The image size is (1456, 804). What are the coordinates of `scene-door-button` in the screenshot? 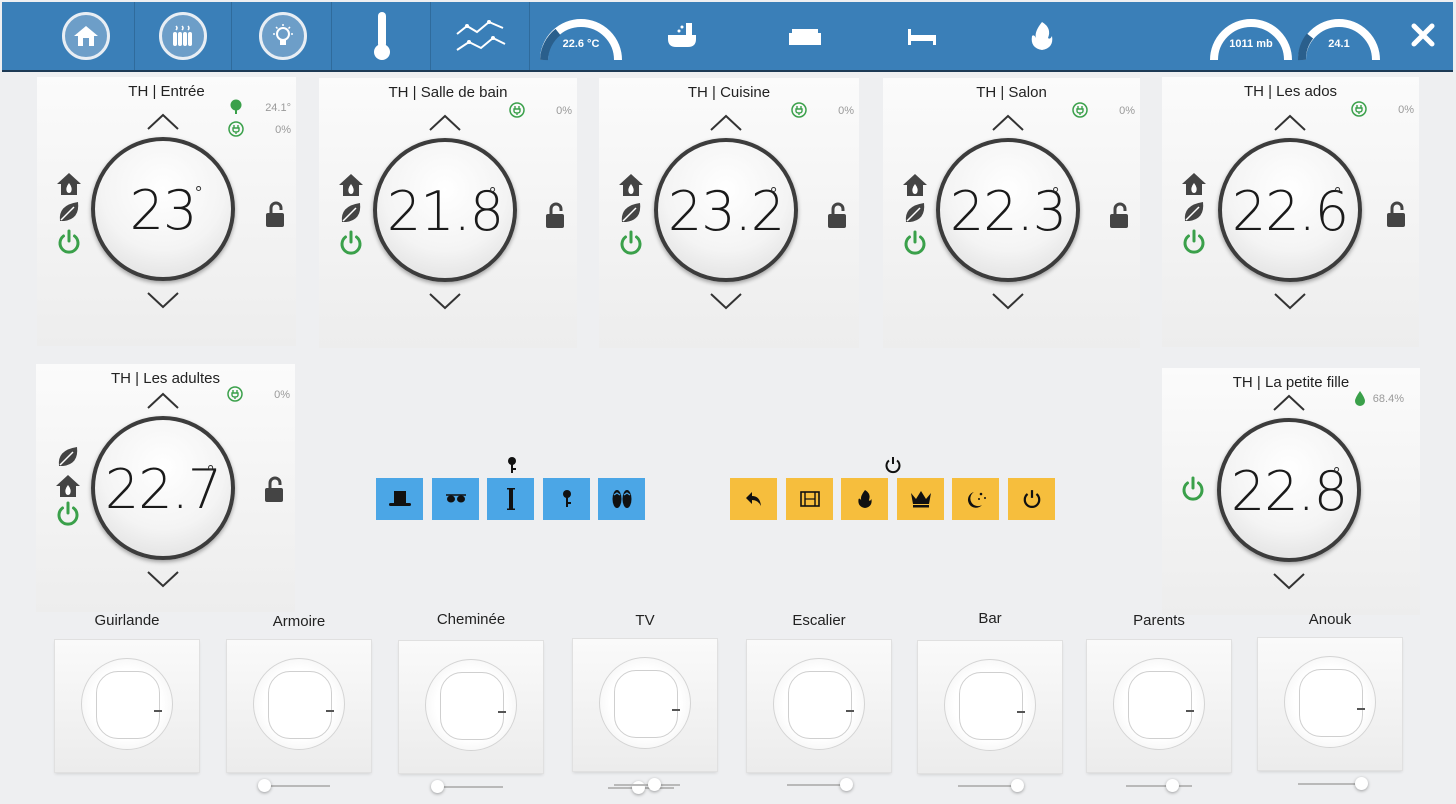 It's located at (510, 499).